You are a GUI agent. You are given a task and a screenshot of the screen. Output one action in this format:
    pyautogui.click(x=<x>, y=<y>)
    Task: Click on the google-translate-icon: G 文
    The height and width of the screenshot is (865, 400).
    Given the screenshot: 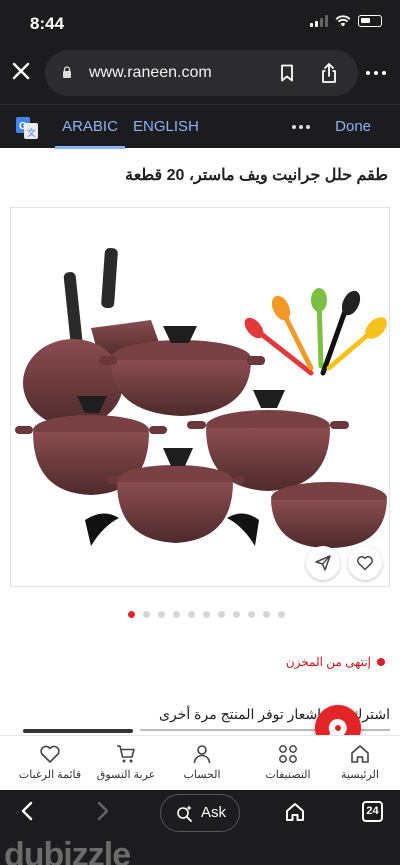 What is the action you would take?
    pyautogui.click(x=27, y=128)
    